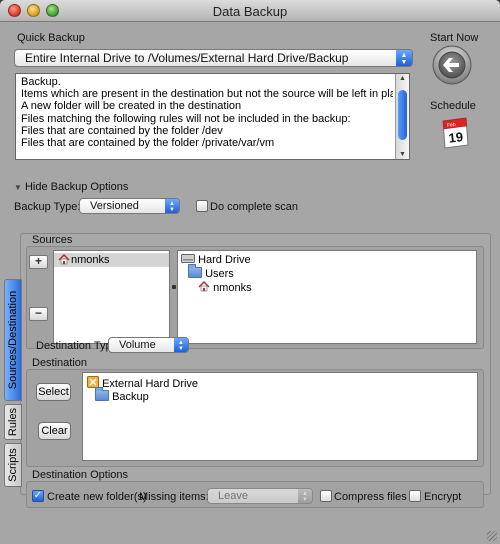  What do you see at coordinates (454, 38) in the screenshot?
I see `start-now-label: Start Now` at bounding box center [454, 38].